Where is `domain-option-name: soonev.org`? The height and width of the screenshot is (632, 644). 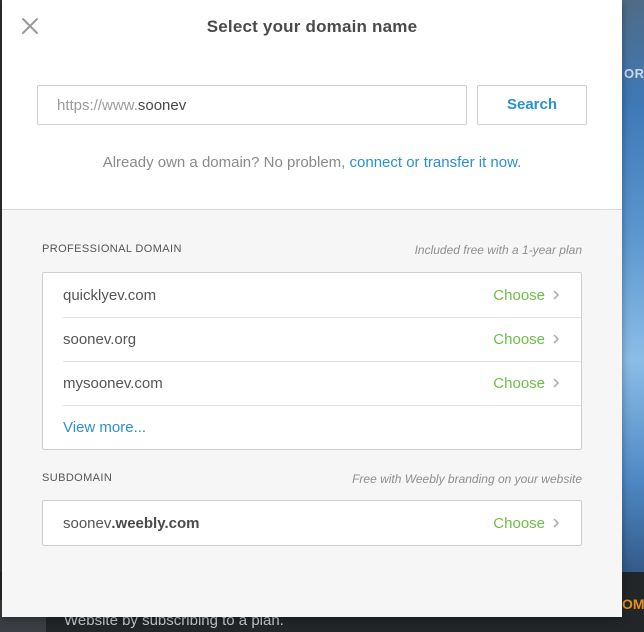 domain-option-name: soonev.org is located at coordinates (100, 339).